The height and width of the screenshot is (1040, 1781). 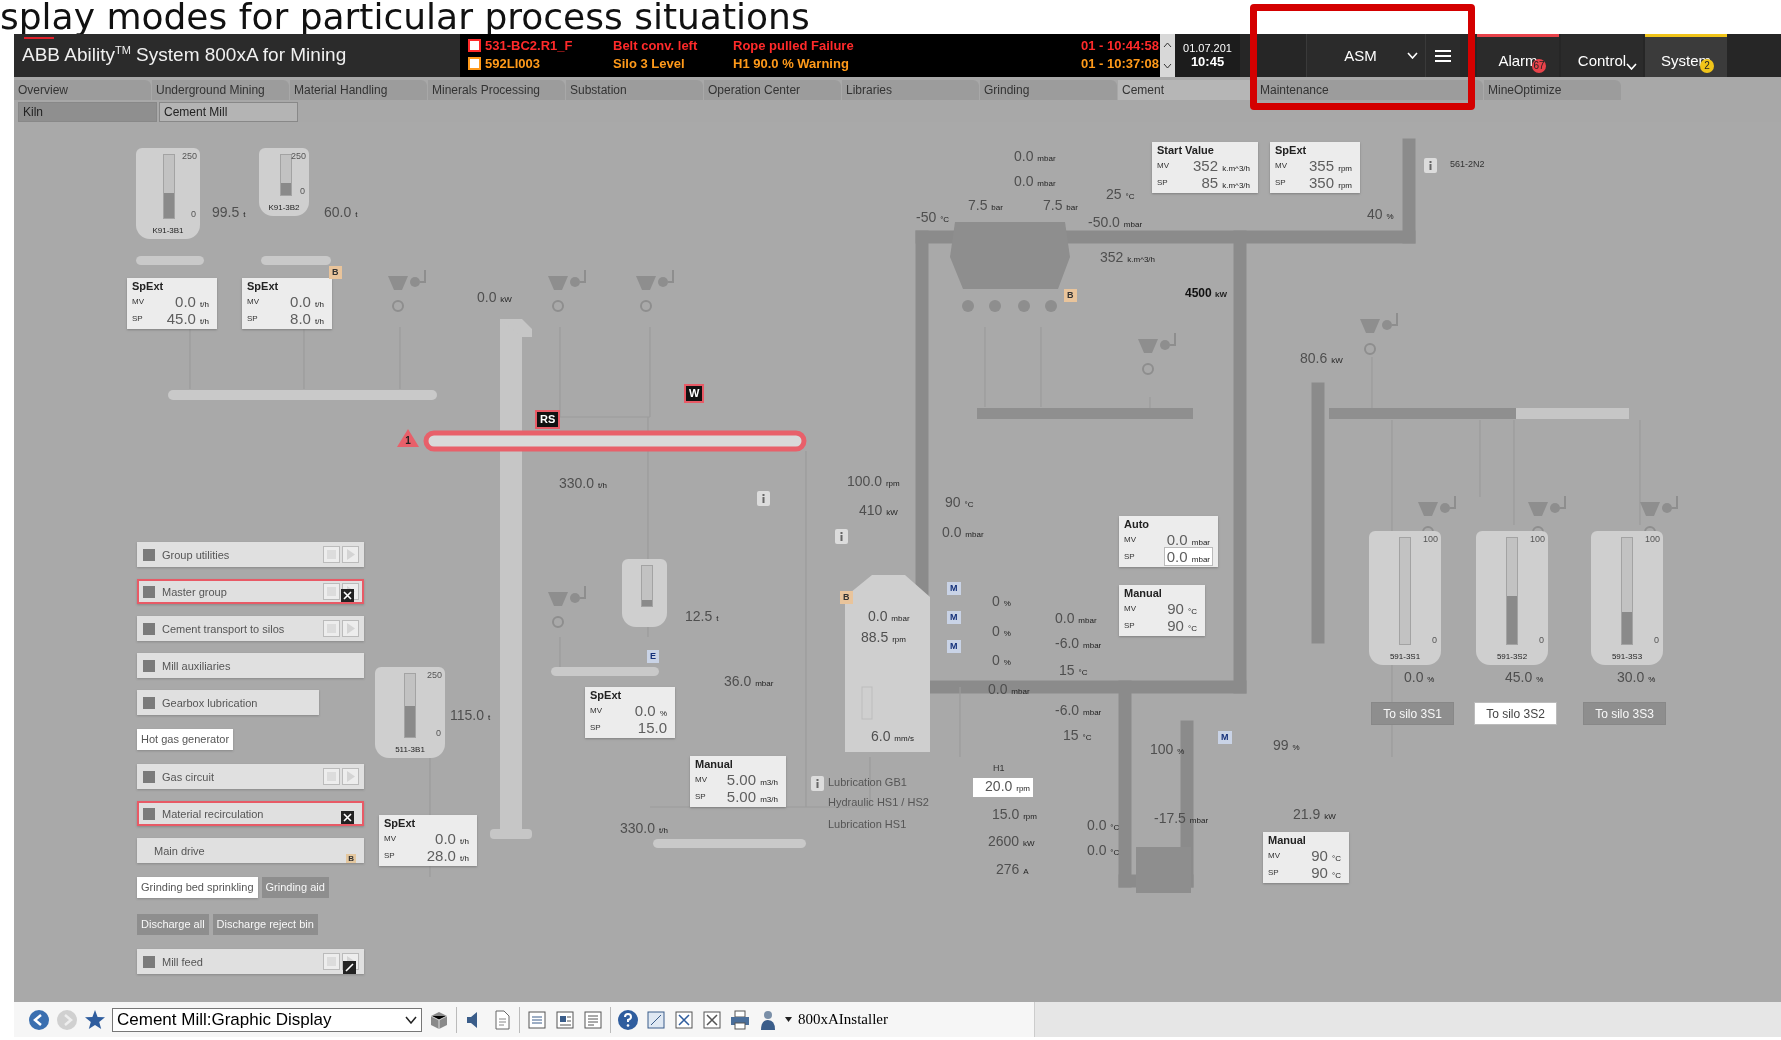 I want to click on display-tab: Cement Mill, so click(x=228, y=112).